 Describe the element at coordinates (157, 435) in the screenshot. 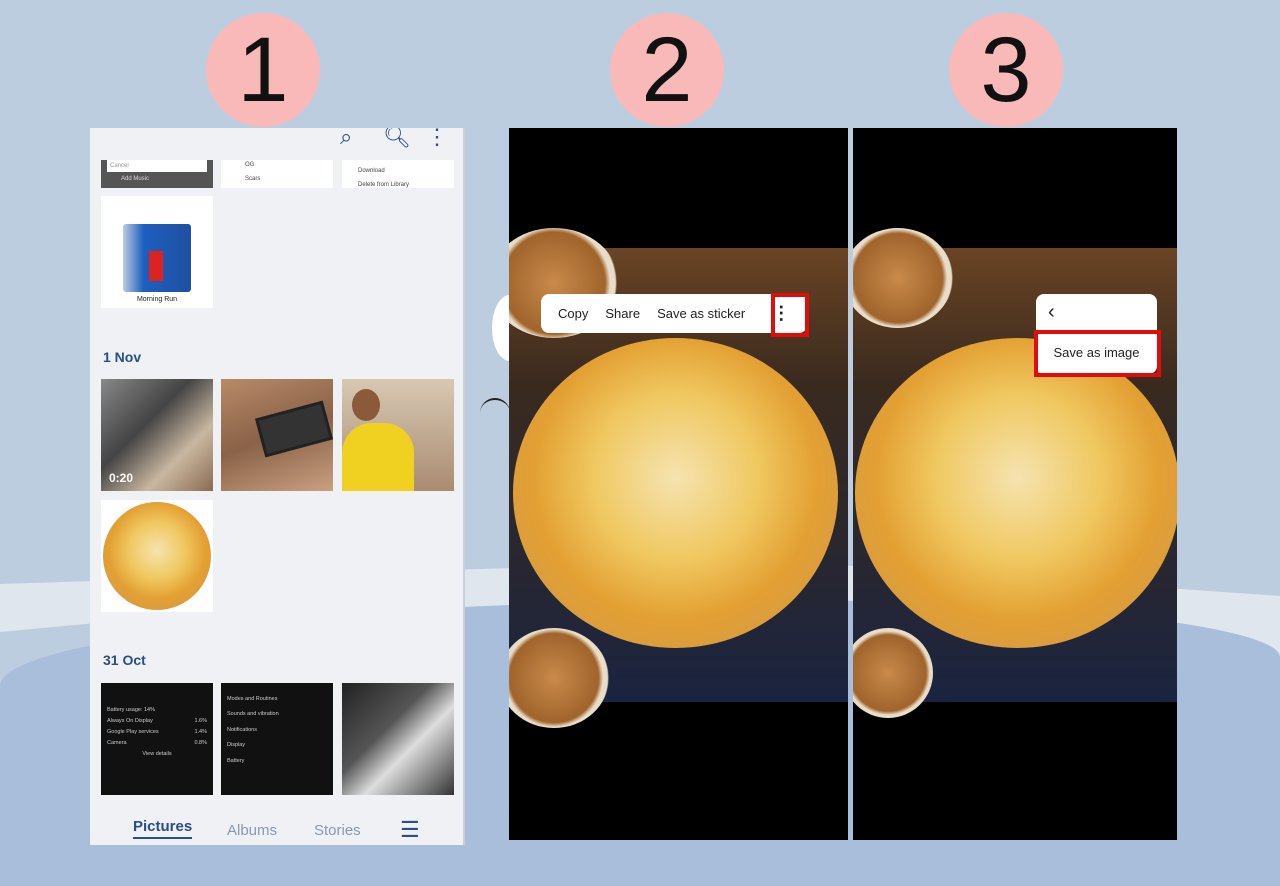

I see `video-thumbnail: 0:20` at that location.